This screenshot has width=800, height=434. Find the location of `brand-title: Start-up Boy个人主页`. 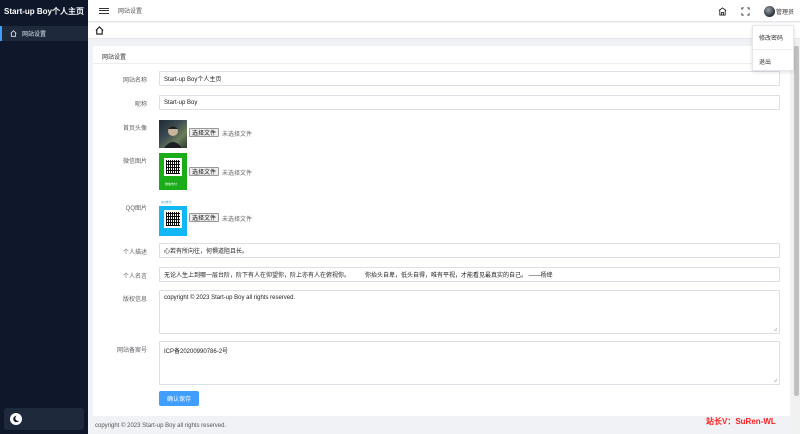

brand-title: Start-up Boy个人主页 is located at coordinates (44, 11).